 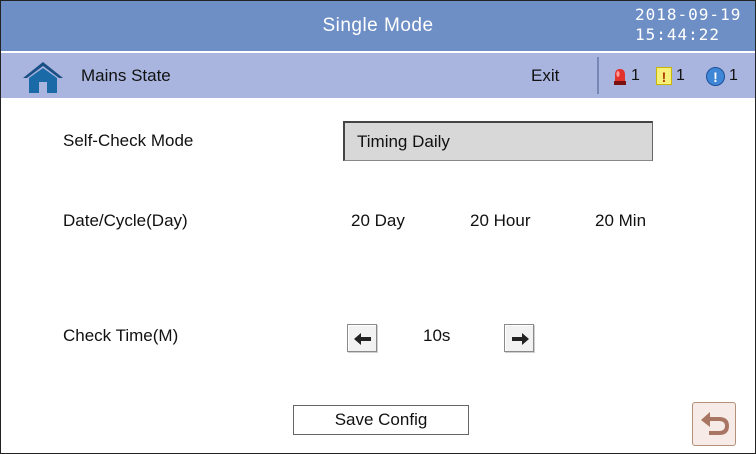 I want to click on mains-state-label: Mains State, so click(x=126, y=75).